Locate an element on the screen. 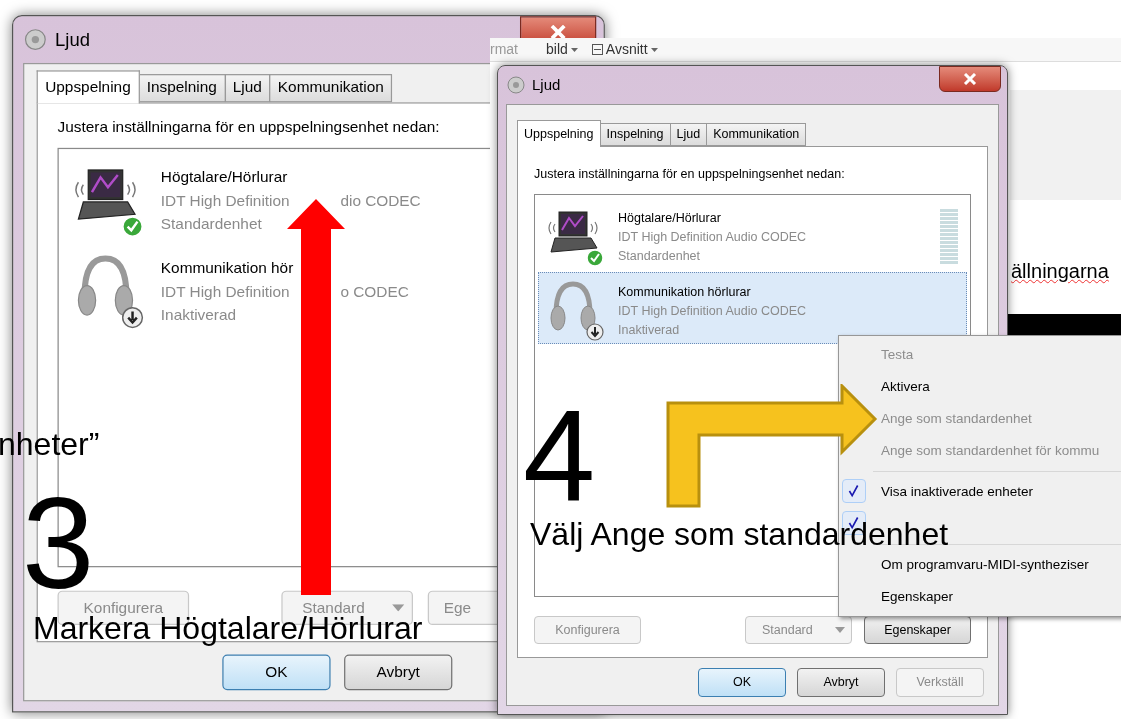 The width and height of the screenshot is (1121, 719). close-button is located at coordinates (970, 79).